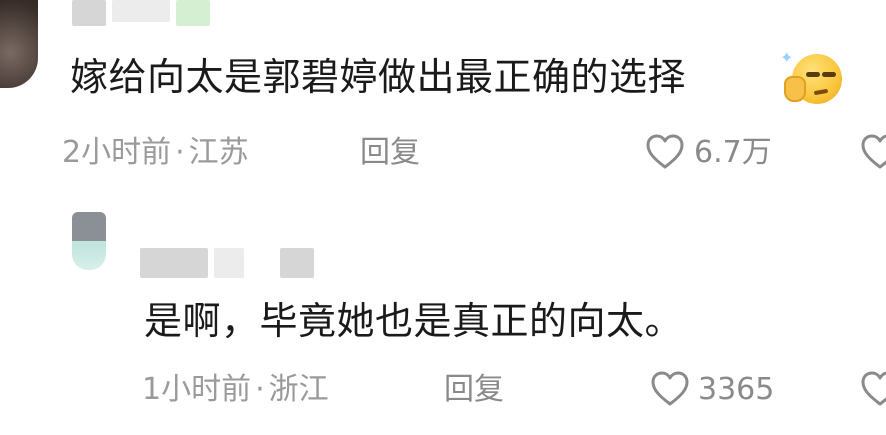  Describe the element at coordinates (218, 152) in the screenshot. I see `comment-location: 江苏` at that location.